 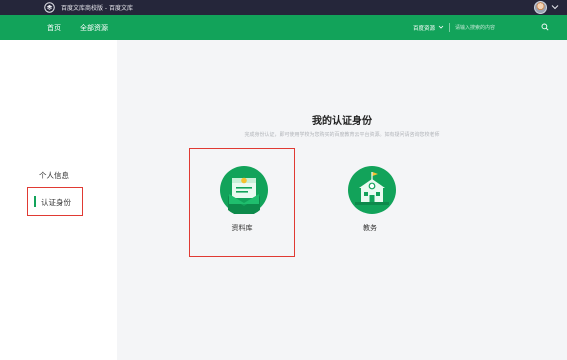 I want to click on academic-affairs-card: 教务, so click(x=370, y=202).